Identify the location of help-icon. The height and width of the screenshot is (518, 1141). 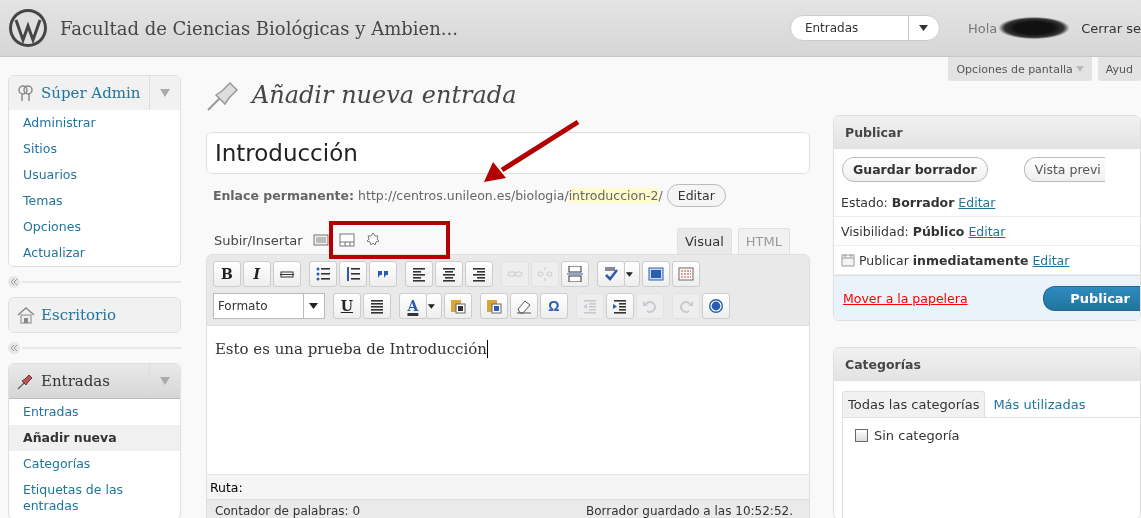
(715, 306).